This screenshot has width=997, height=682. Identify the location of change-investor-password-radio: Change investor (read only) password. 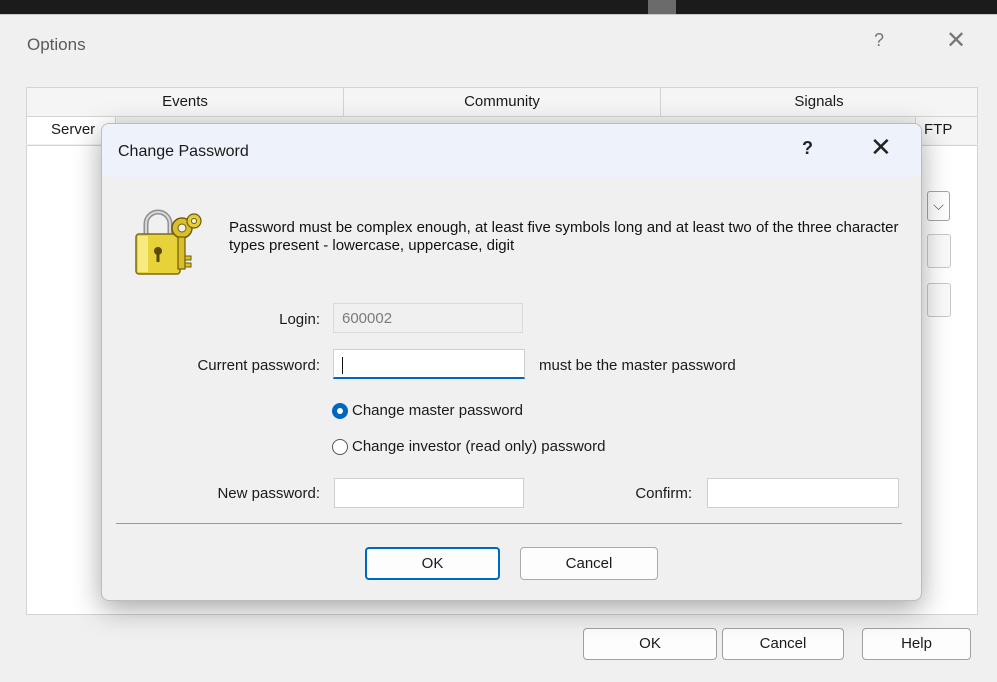
(468, 446).